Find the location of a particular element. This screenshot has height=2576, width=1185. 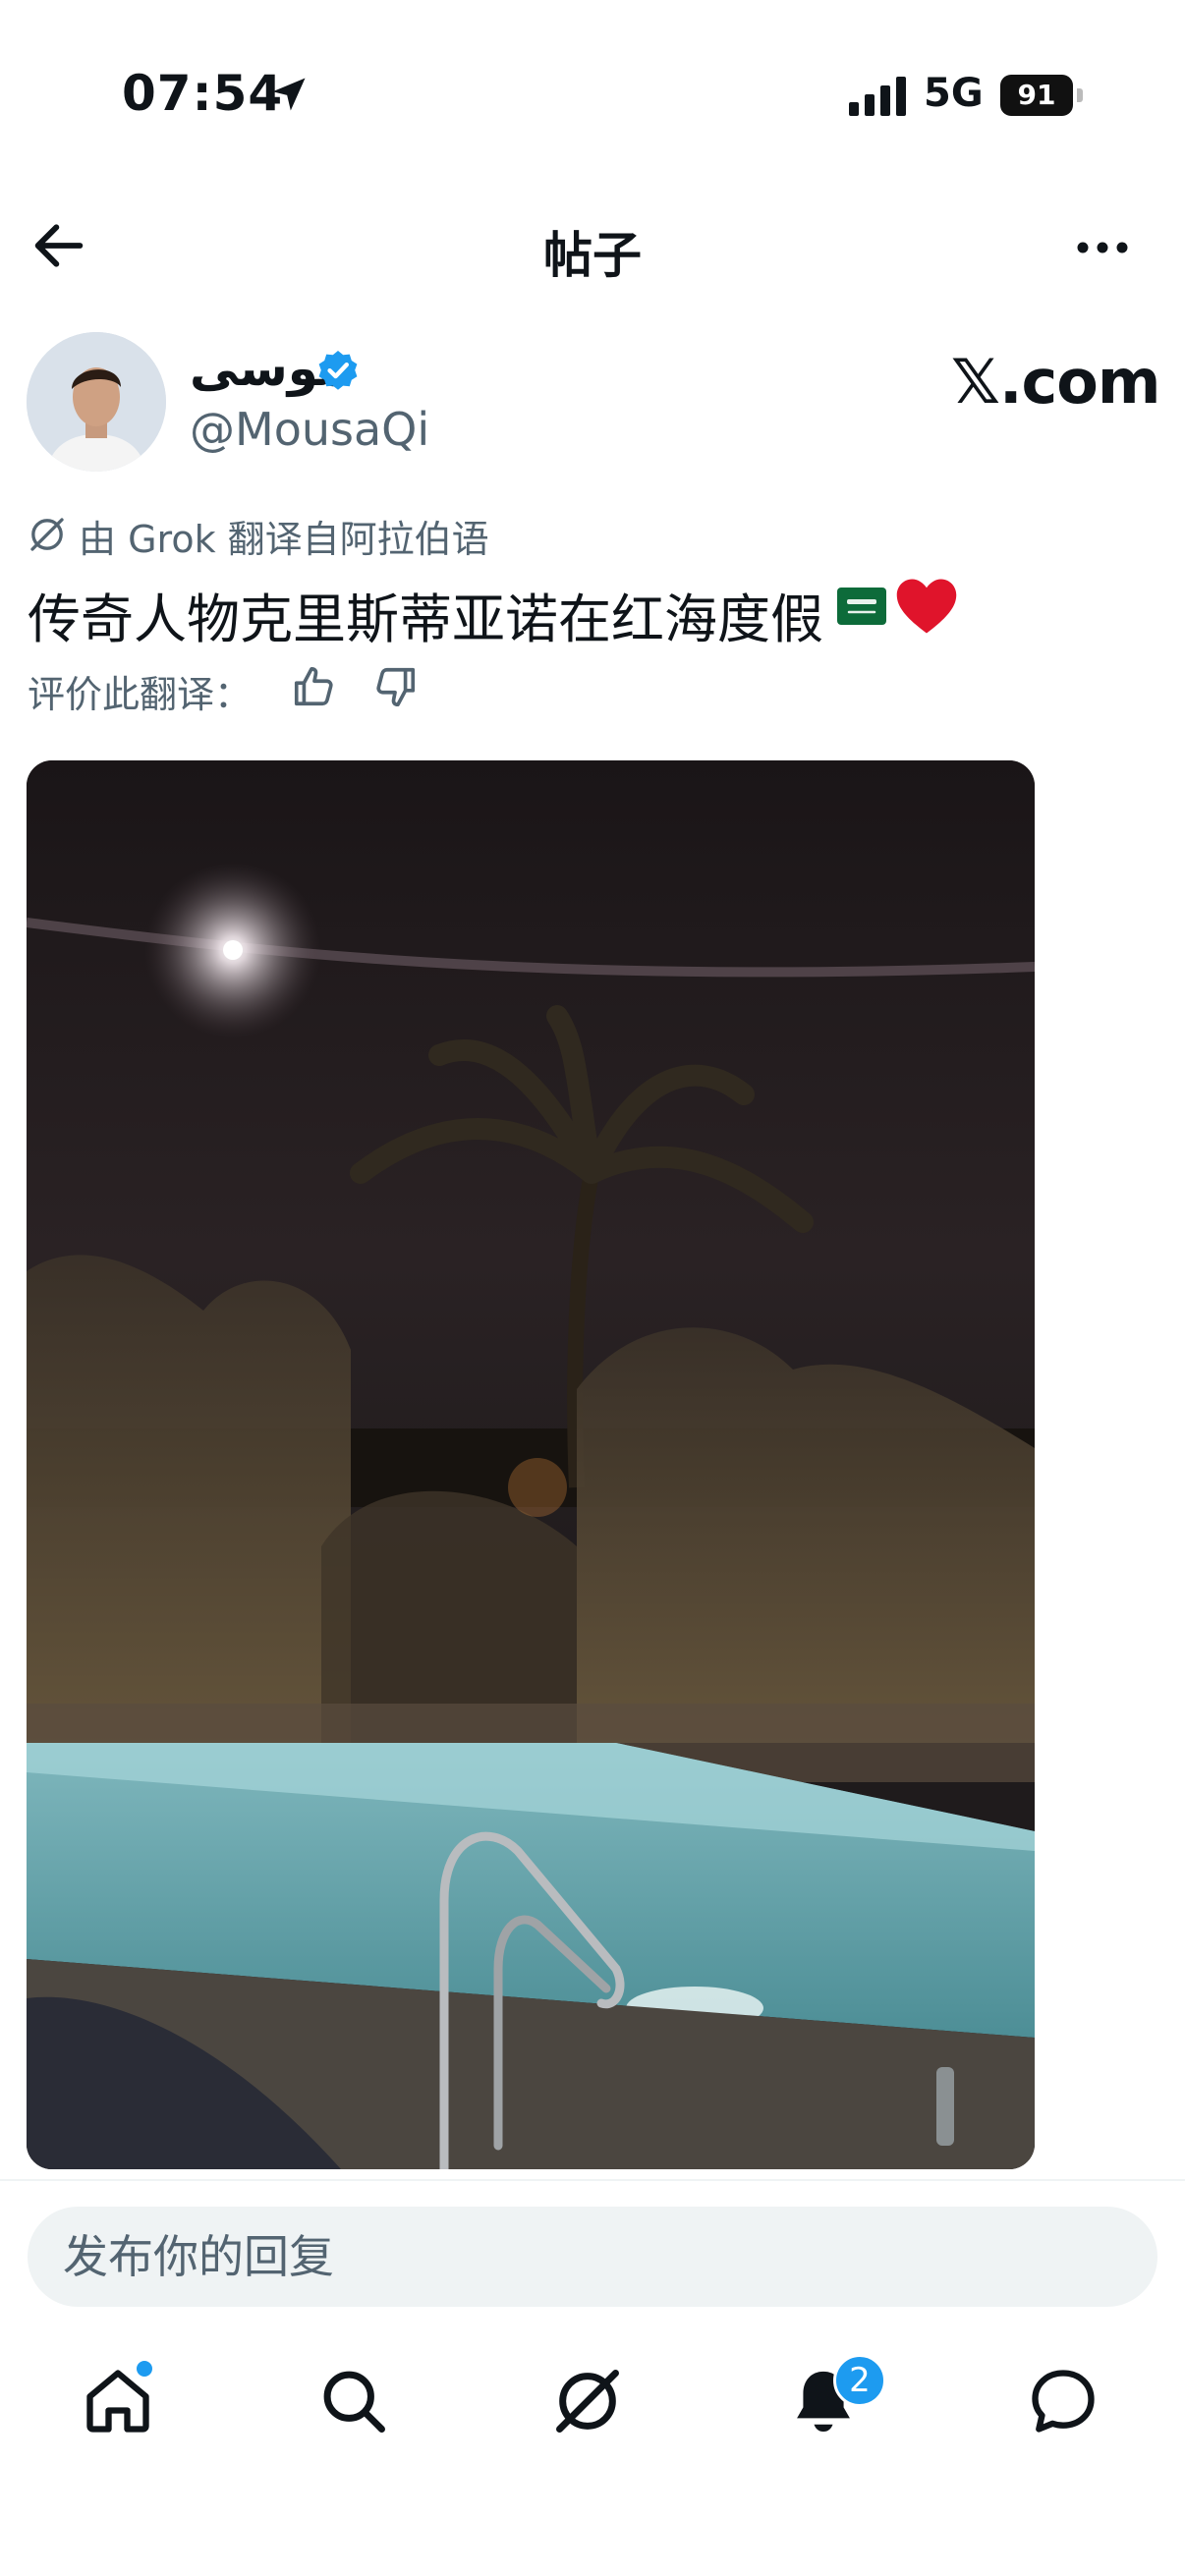

signal-icon is located at coordinates (878, 96).